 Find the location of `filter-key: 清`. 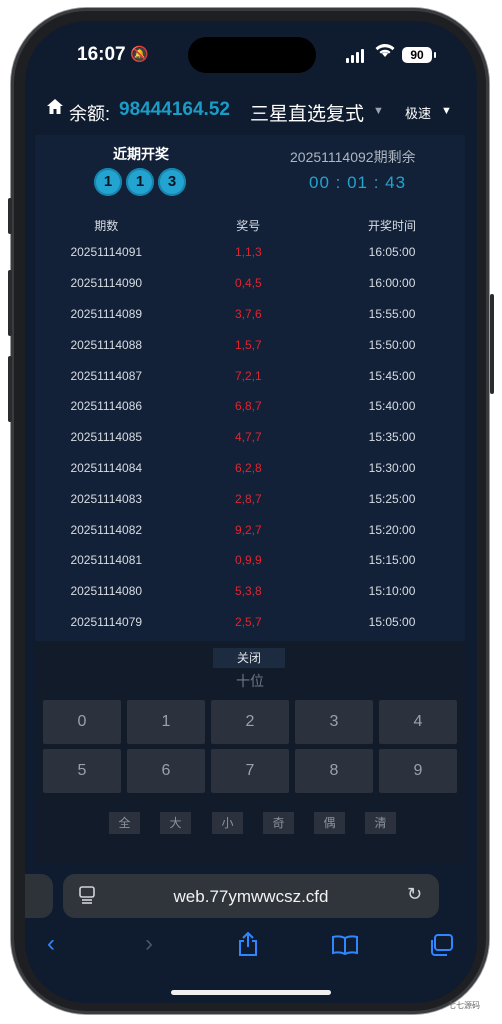

filter-key: 清 is located at coordinates (380, 823).